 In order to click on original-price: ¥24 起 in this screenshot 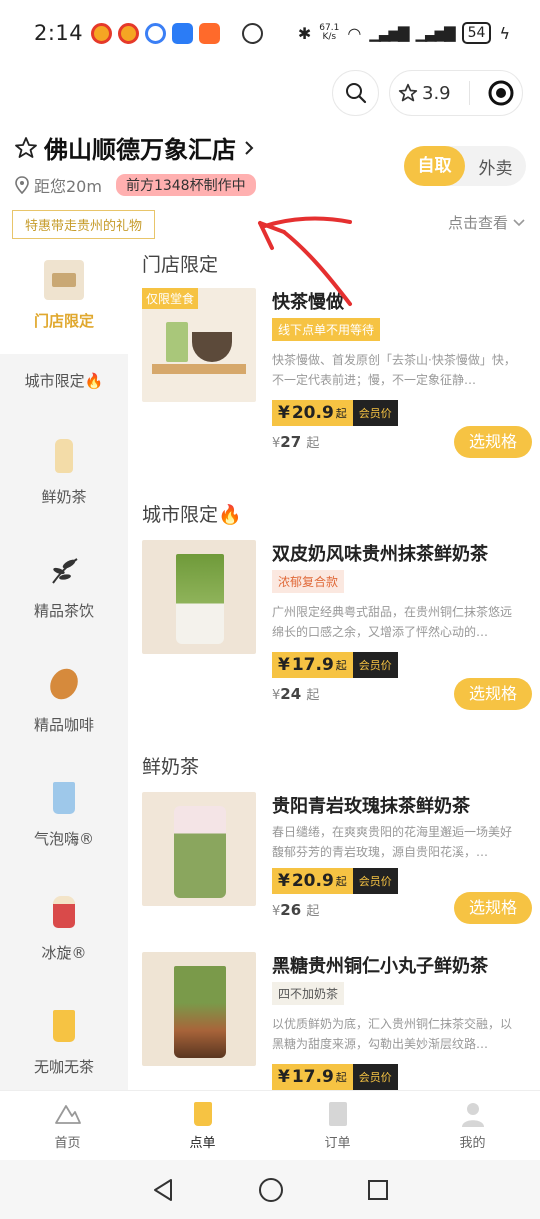, I will do `click(296, 694)`.